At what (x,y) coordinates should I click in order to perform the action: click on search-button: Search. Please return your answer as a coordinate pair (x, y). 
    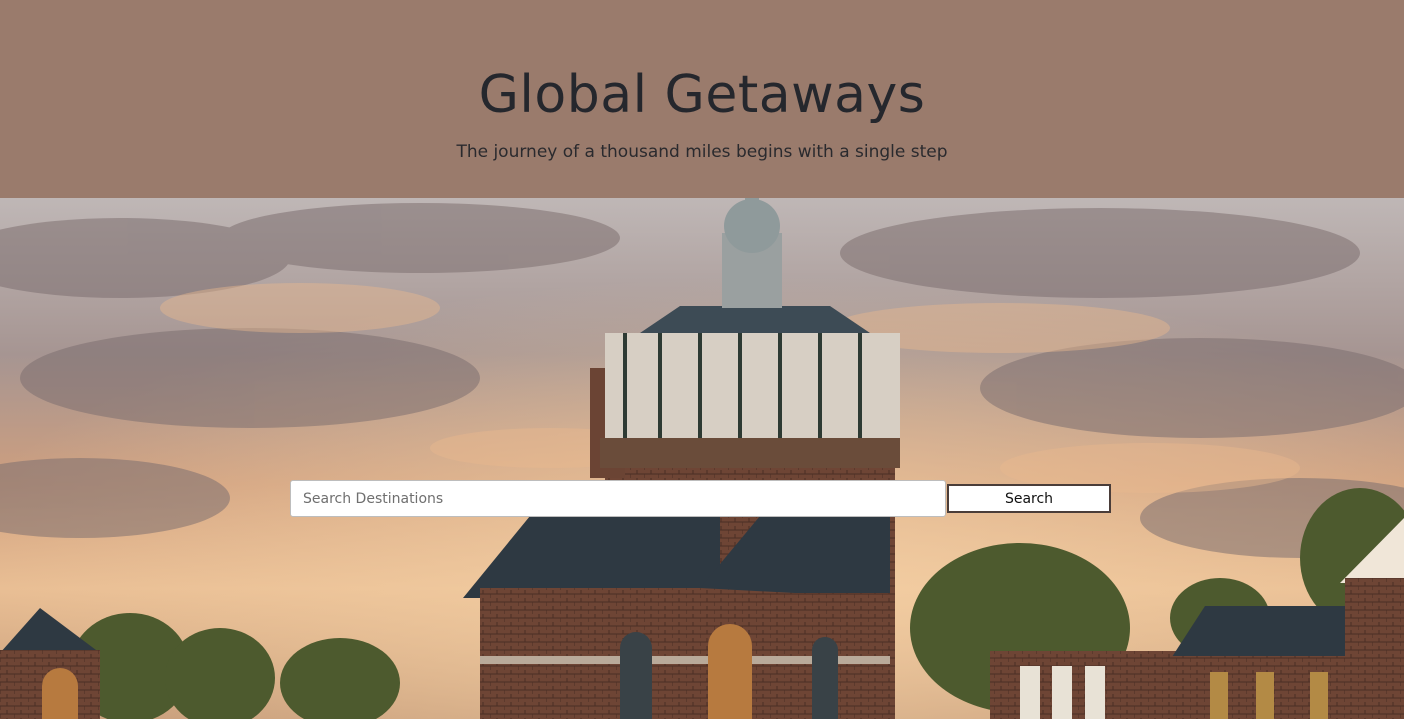
    Looking at the image, I should click on (1029, 498).